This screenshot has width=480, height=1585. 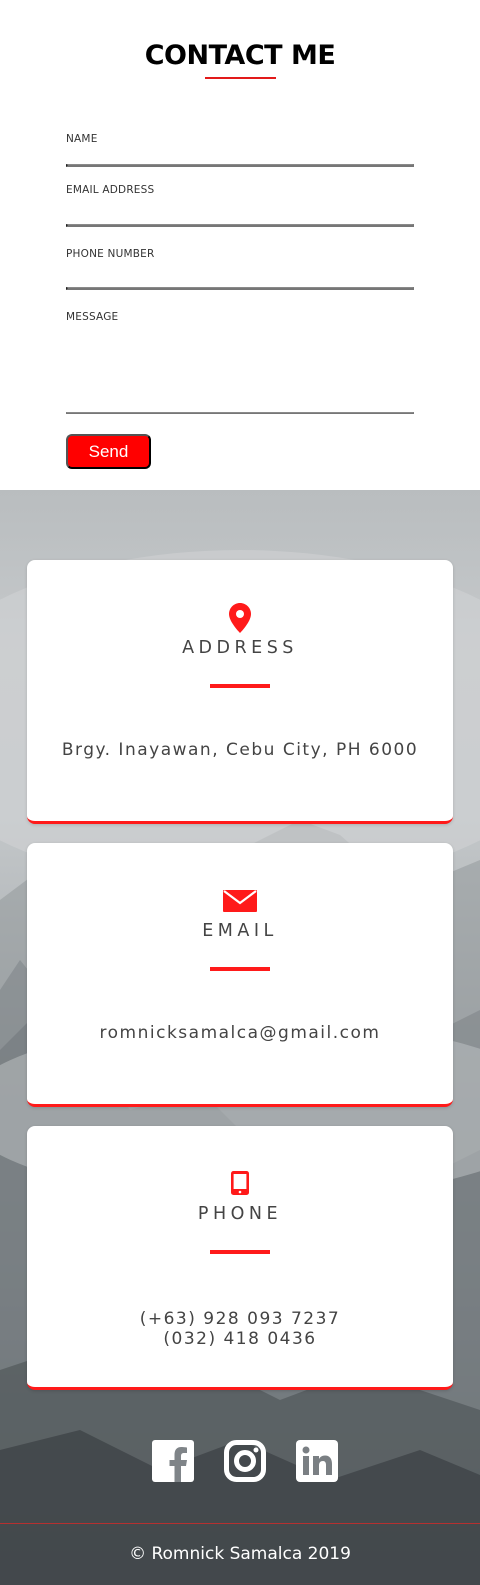 What do you see at coordinates (240, 931) in the screenshot?
I see `email-title: EMAIL` at bounding box center [240, 931].